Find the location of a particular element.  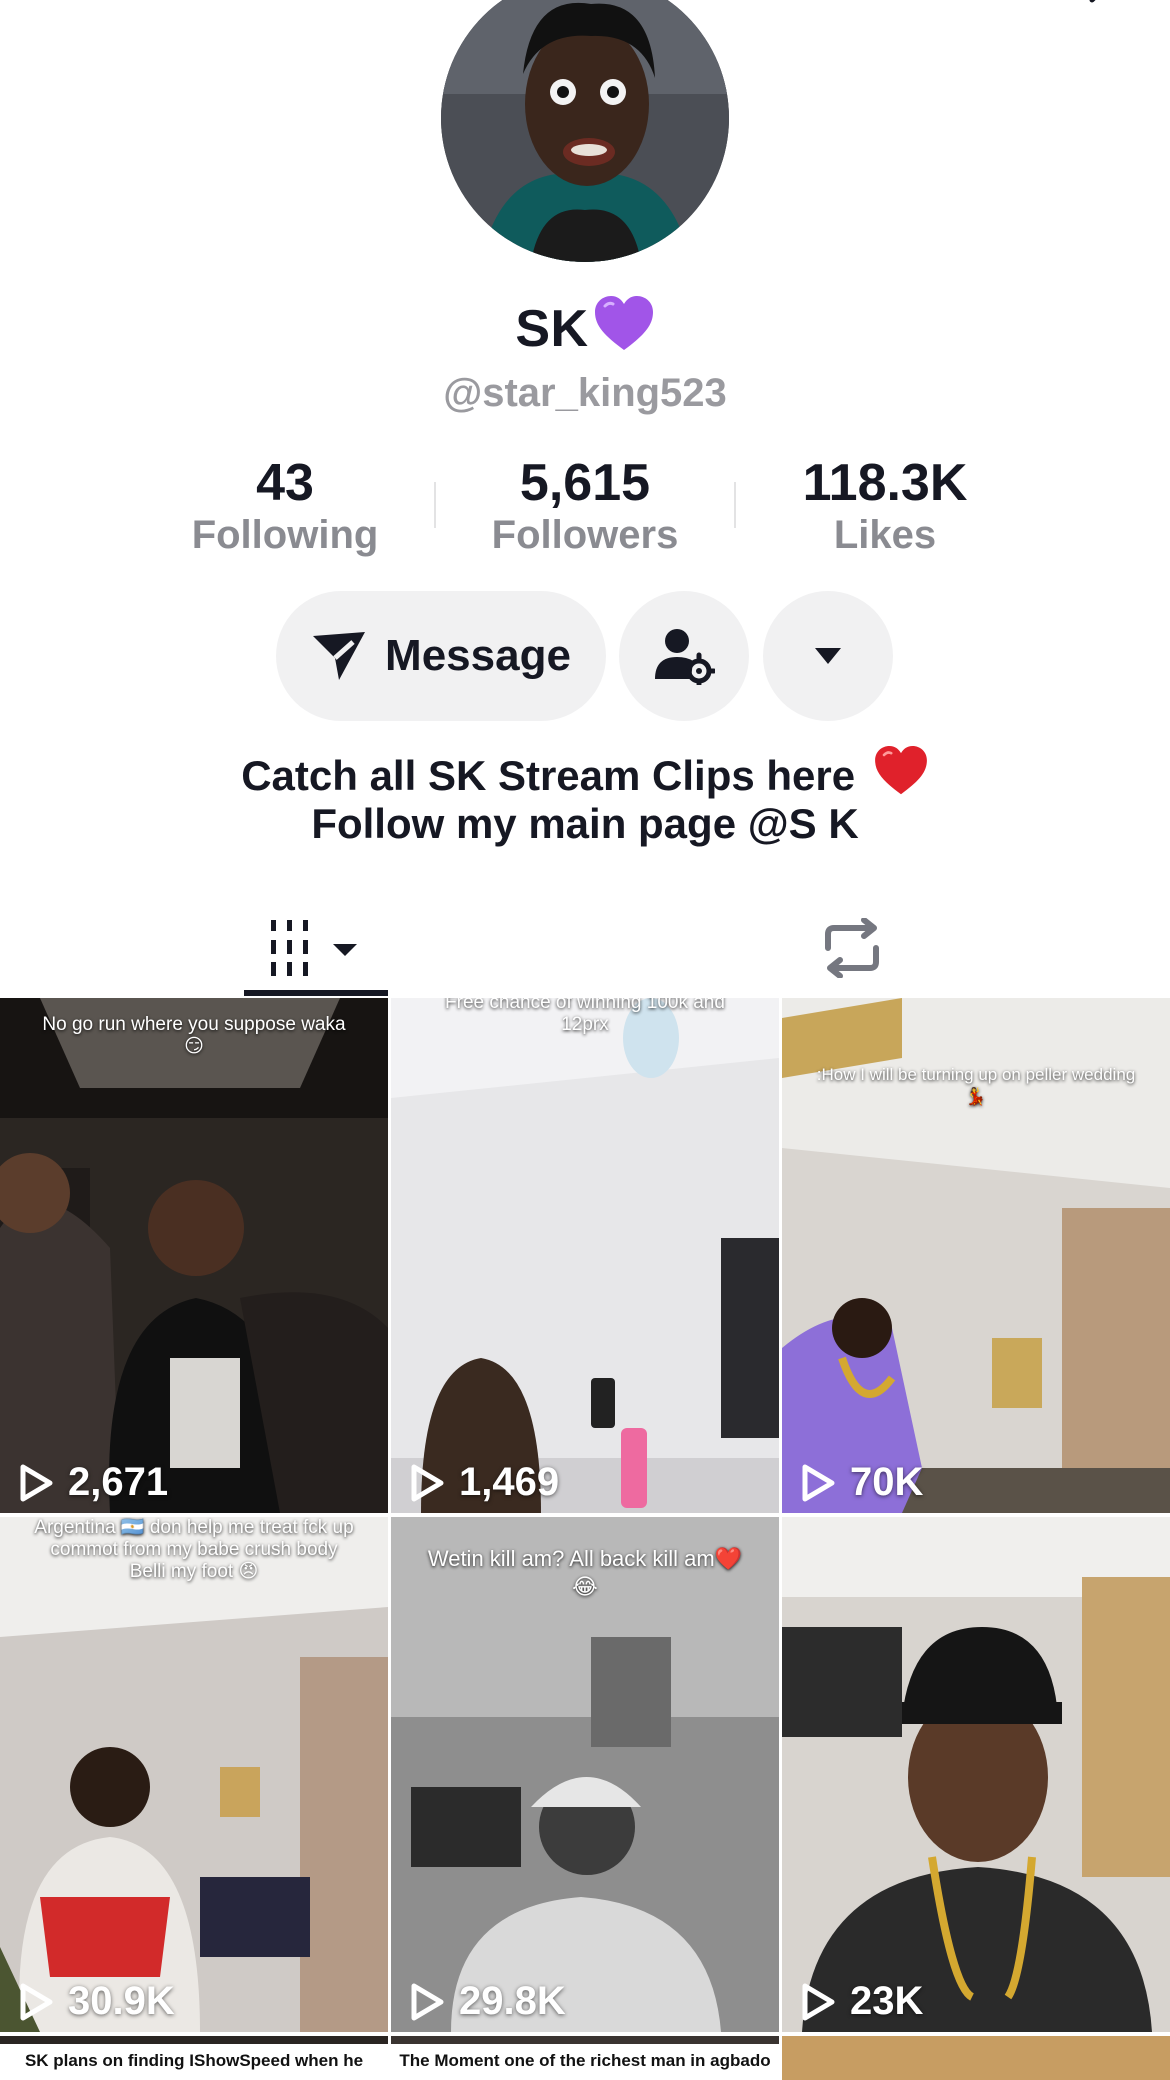

tab-videos is located at coordinates (316, 948).